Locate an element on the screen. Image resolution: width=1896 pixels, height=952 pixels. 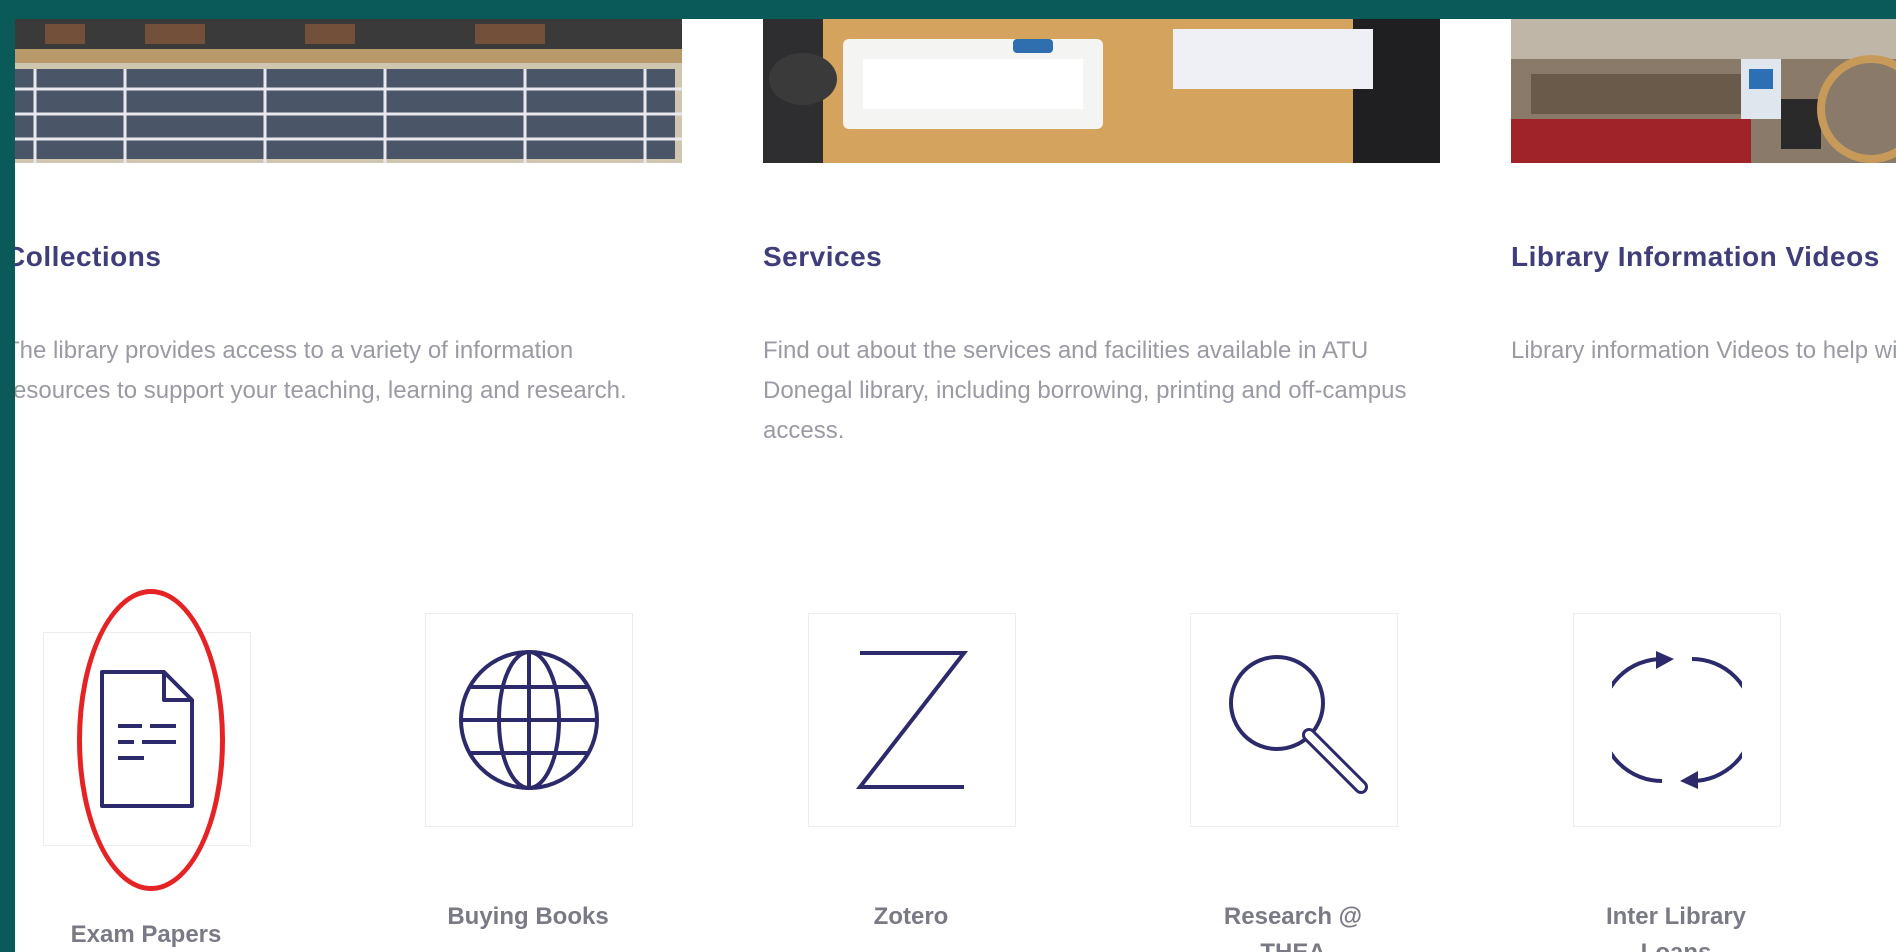
research-thea-label: Research @ THEA is located at coordinates (1293, 925).